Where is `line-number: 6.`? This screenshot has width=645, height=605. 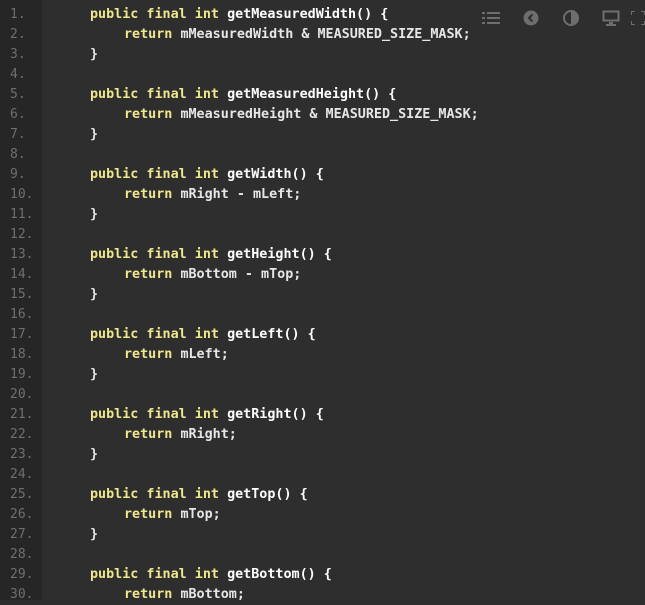
line-number: 6. is located at coordinates (18, 114).